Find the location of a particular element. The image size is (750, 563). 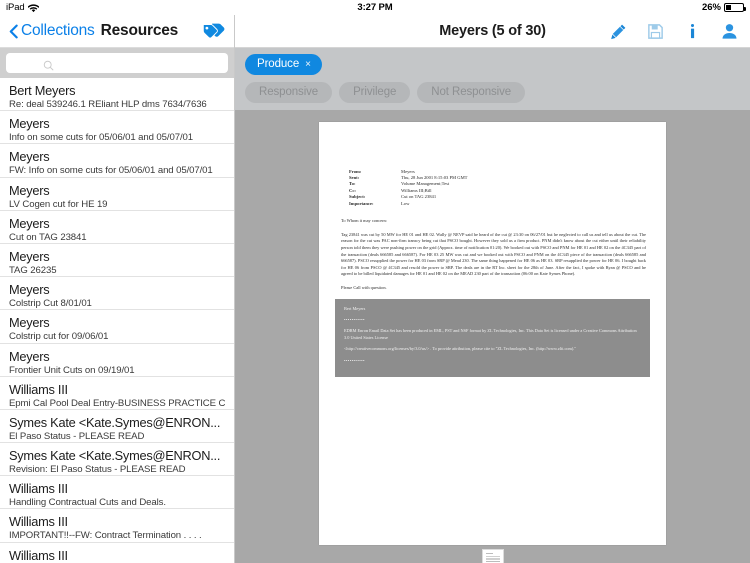

list-item-sender: Bert Meyers is located at coordinates (42, 90).